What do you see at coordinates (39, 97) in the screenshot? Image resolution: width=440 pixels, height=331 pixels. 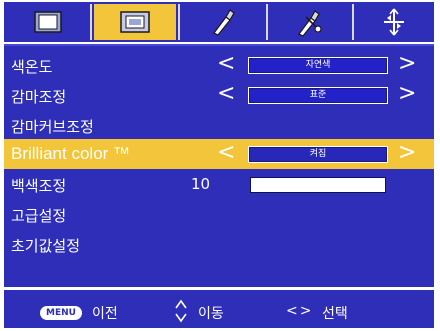 I see `menu-item-label: 감마조정` at bounding box center [39, 97].